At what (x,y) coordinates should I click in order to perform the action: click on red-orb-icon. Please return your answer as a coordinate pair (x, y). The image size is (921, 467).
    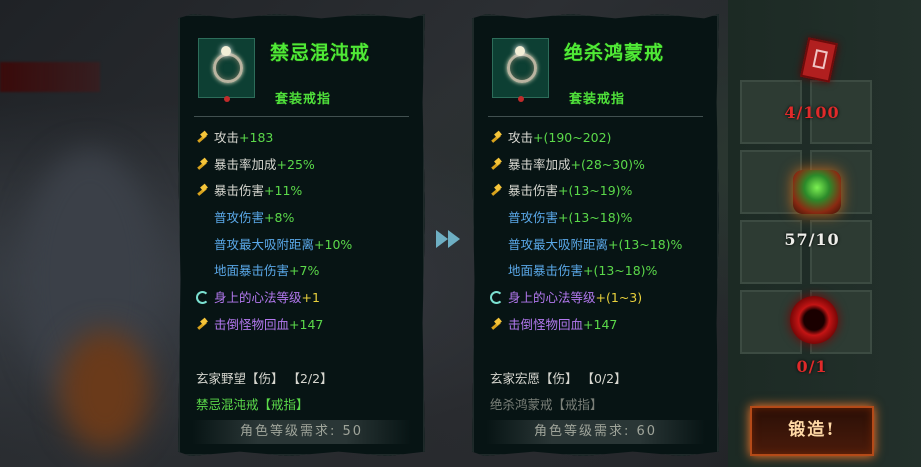
    Looking at the image, I should click on (814, 320).